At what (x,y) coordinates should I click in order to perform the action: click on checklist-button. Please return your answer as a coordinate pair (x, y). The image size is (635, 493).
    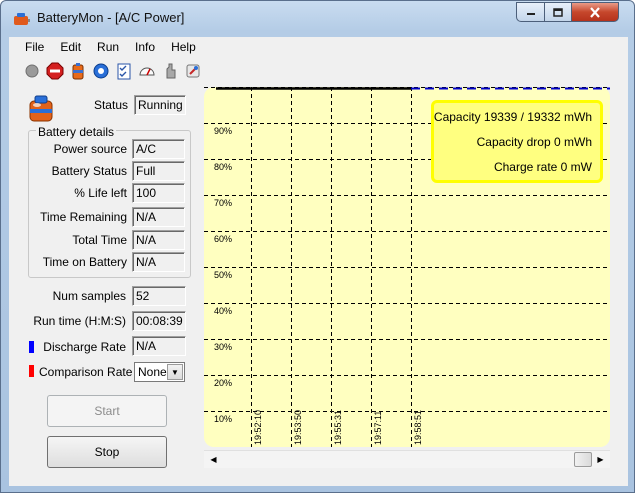
    Looking at the image, I should click on (124, 71).